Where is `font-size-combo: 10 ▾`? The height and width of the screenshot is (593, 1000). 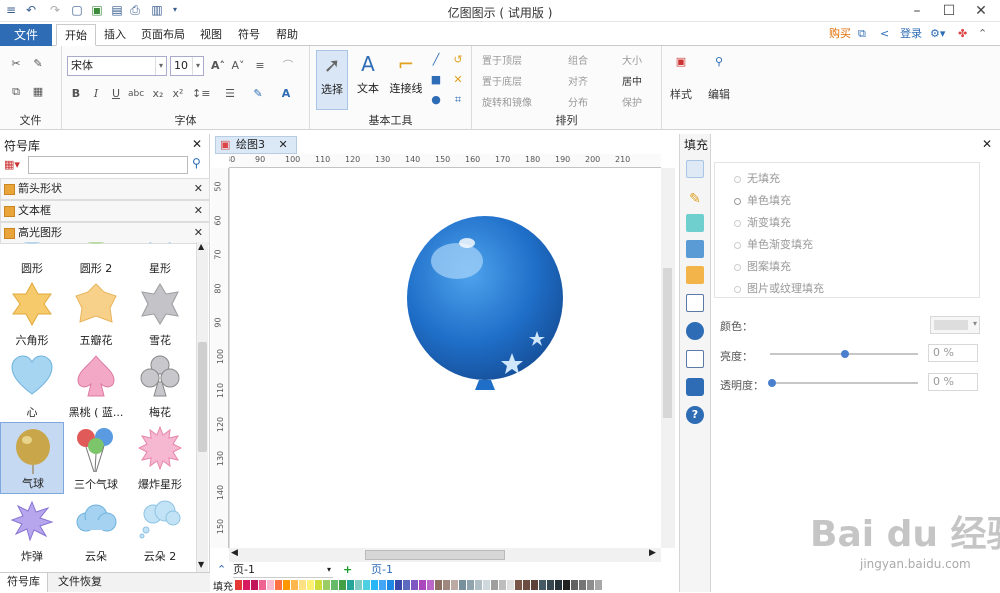 font-size-combo: 10 ▾ is located at coordinates (187, 66).